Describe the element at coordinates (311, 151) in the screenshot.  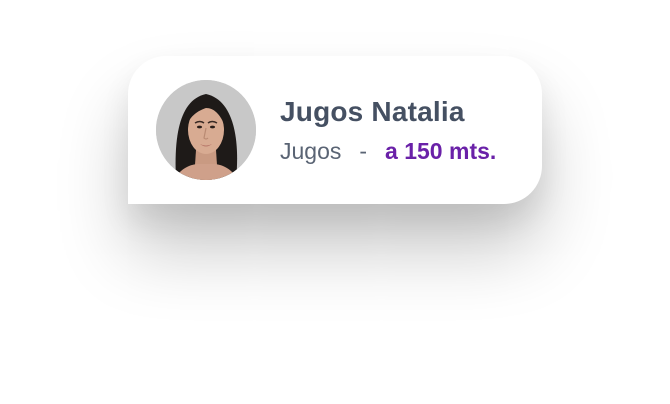
I see `vendor-category: Jugos` at that location.